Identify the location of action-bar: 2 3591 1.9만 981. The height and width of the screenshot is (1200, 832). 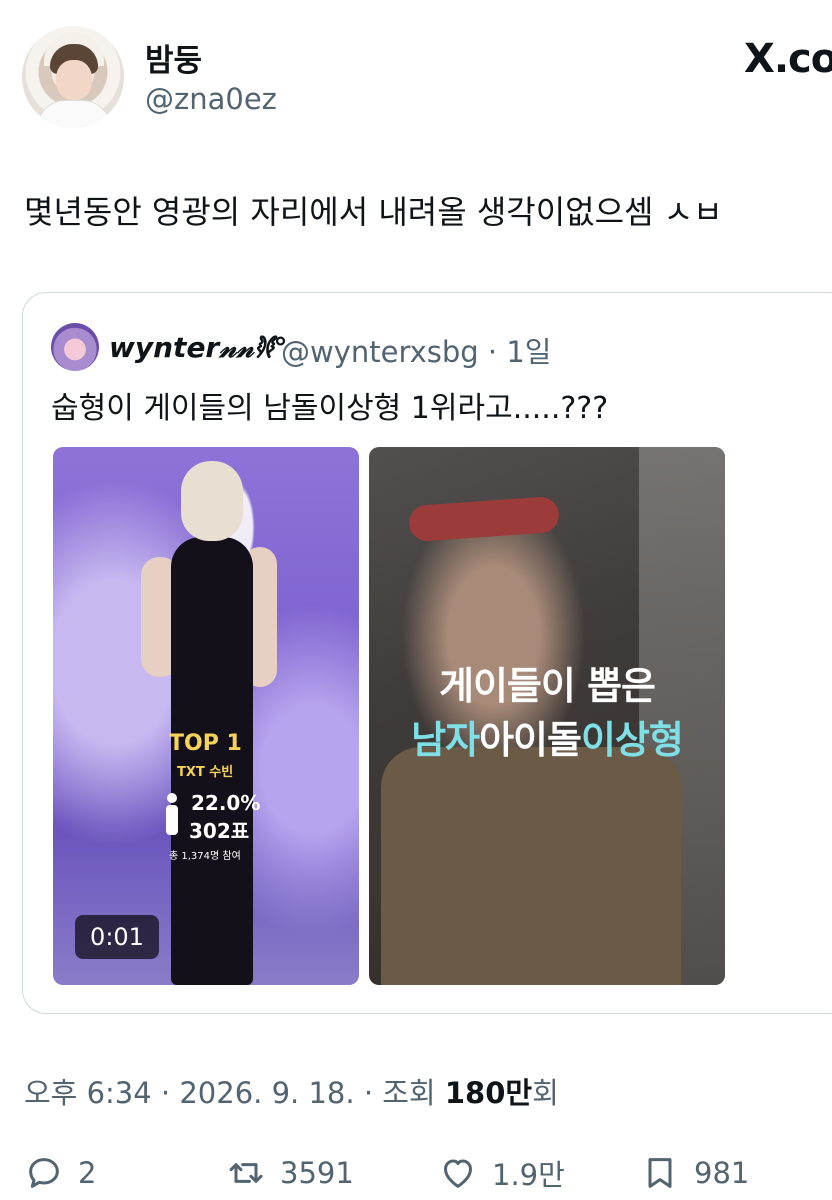
(416, 1170).